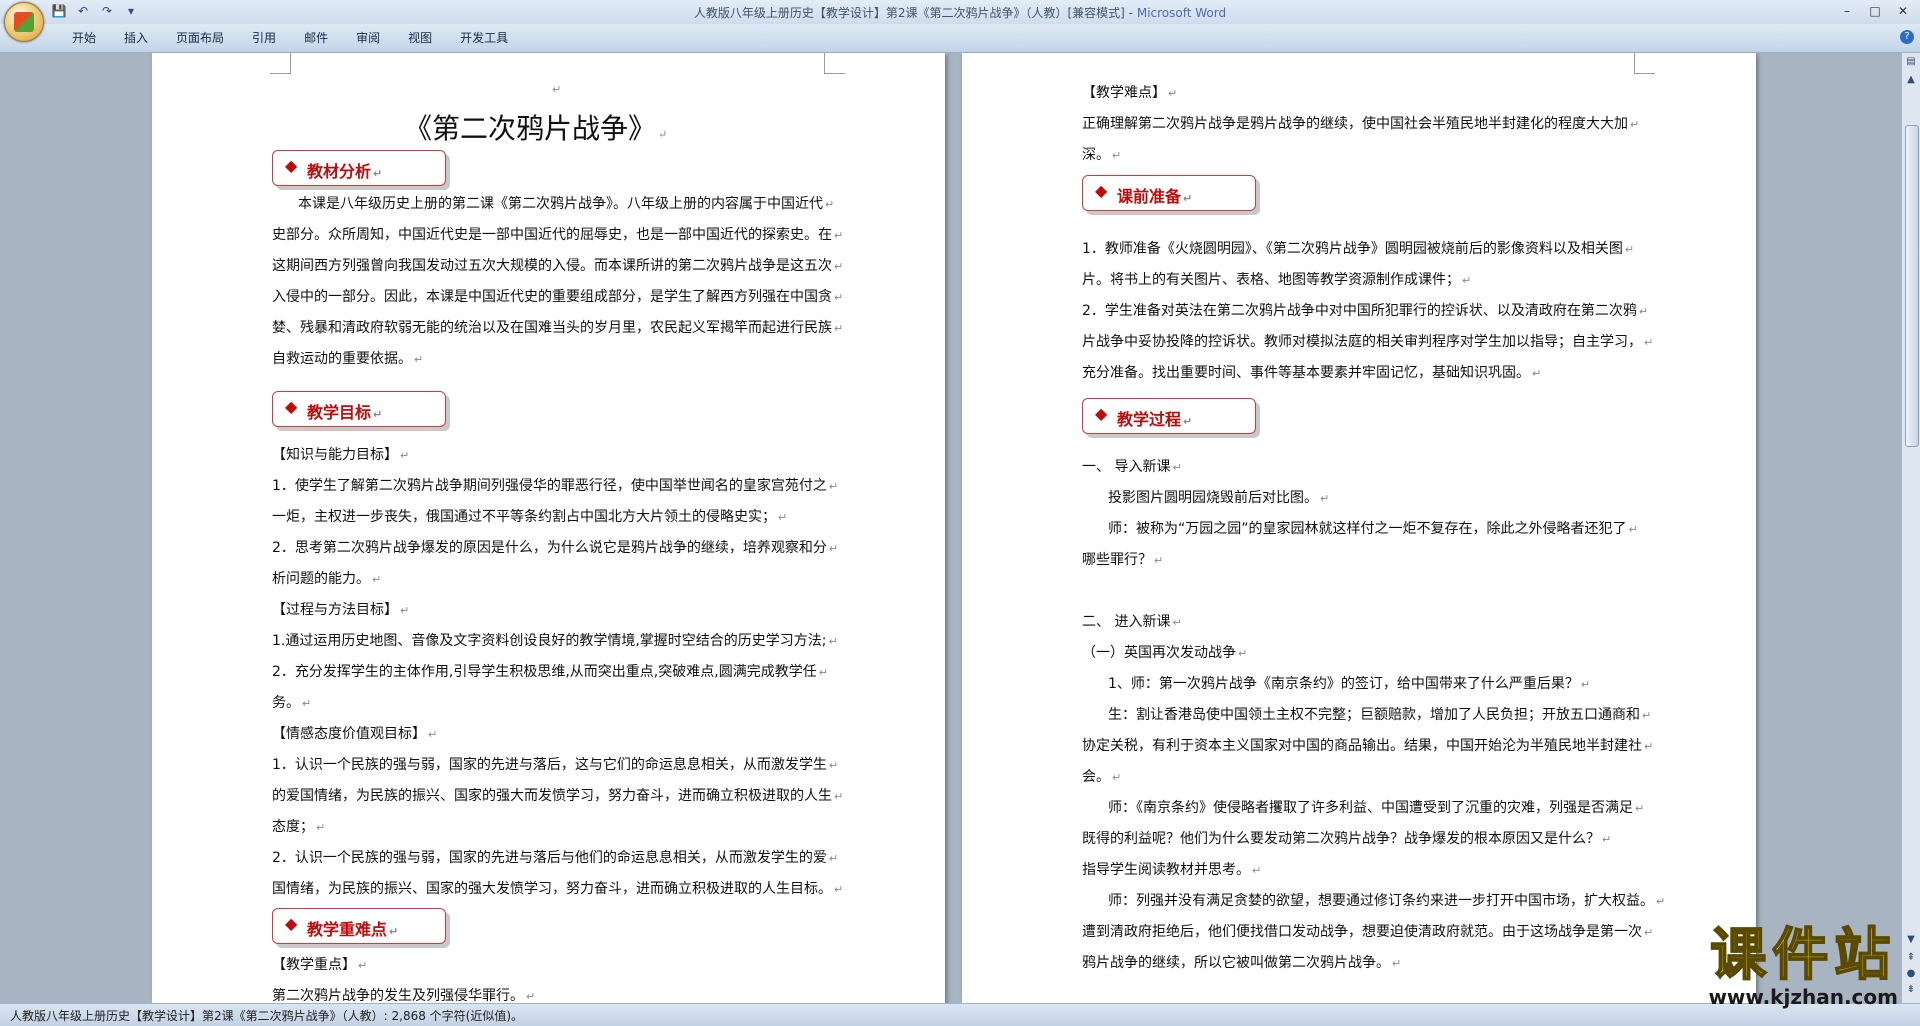 This screenshot has width=1920, height=1026. Describe the element at coordinates (960, 38) in the screenshot. I see `ribbon-tabs: 开始 插入 页面布局 引用 邮件 审阅 视图 开发工具` at that location.